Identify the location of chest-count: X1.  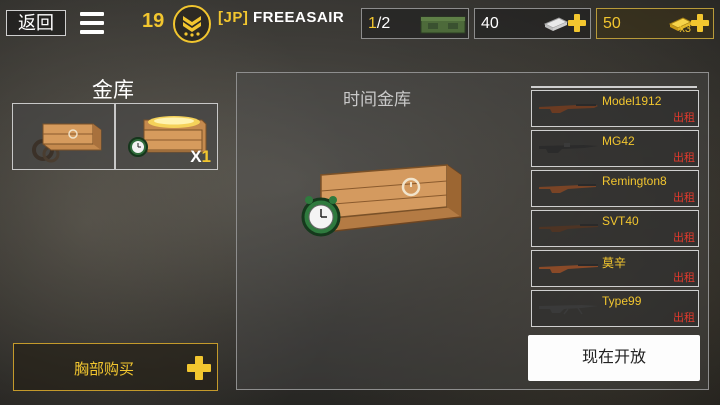
(200, 157).